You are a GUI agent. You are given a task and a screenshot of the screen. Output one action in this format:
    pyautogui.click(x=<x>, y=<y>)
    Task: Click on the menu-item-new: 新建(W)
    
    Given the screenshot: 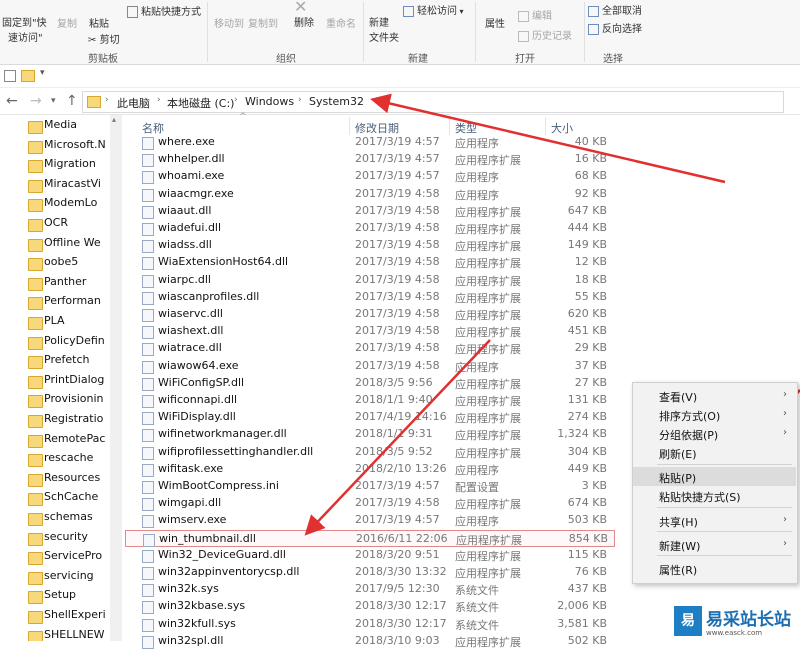 What is the action you would take?
    pyautogui.click(x=679, y=546)
    